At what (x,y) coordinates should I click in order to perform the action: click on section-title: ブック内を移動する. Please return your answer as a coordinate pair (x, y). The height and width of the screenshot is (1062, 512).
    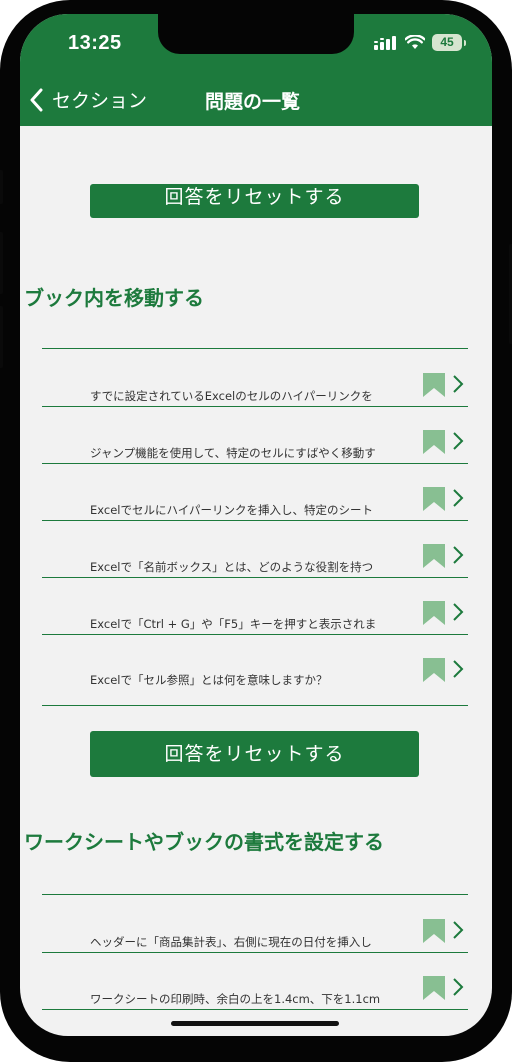
    Looking at the image, I should click on (114, 298).